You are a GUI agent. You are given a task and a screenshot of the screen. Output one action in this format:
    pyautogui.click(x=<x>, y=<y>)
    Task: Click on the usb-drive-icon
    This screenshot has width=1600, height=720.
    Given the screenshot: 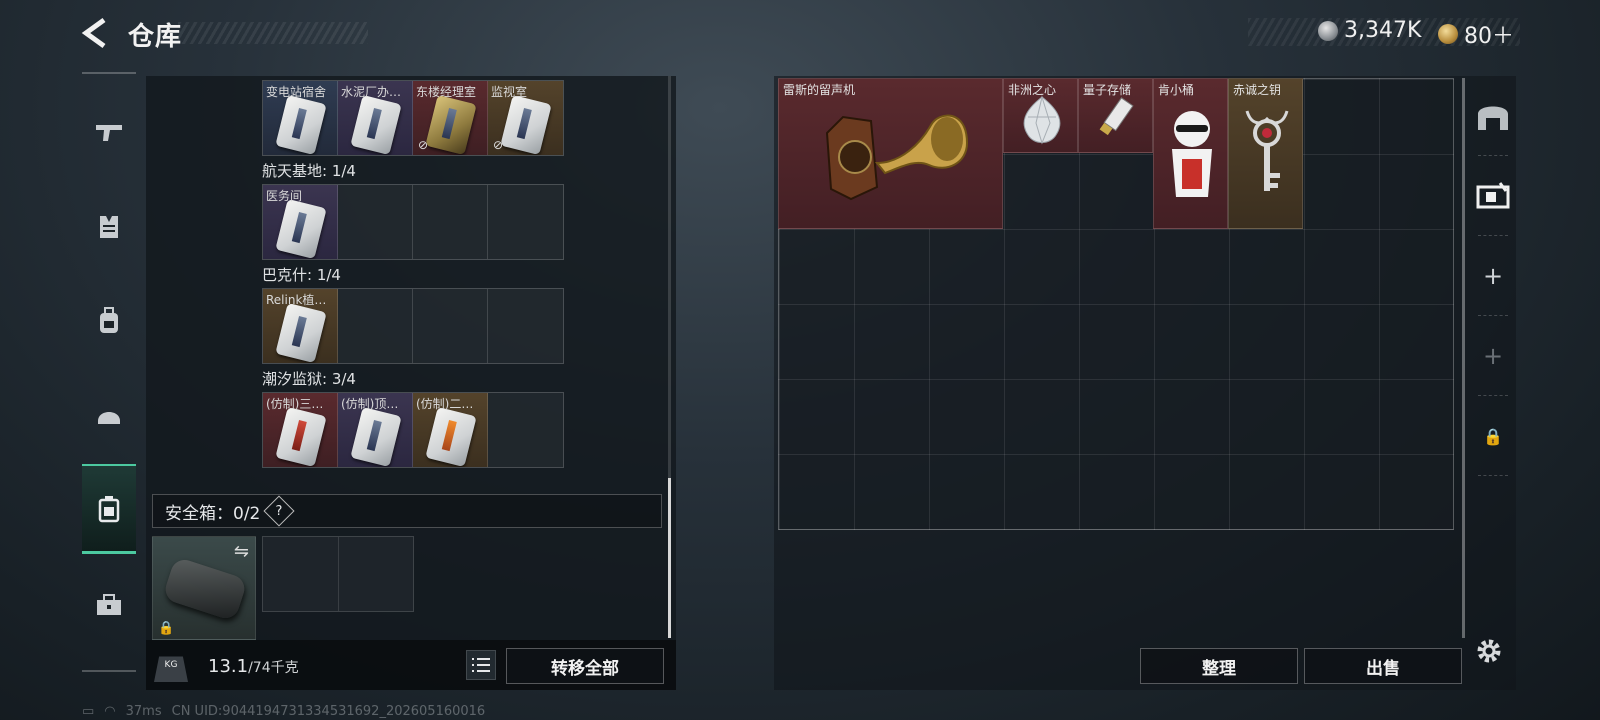 What is the action you would take?
    pyautogui.click(x=1116, y=116)
    